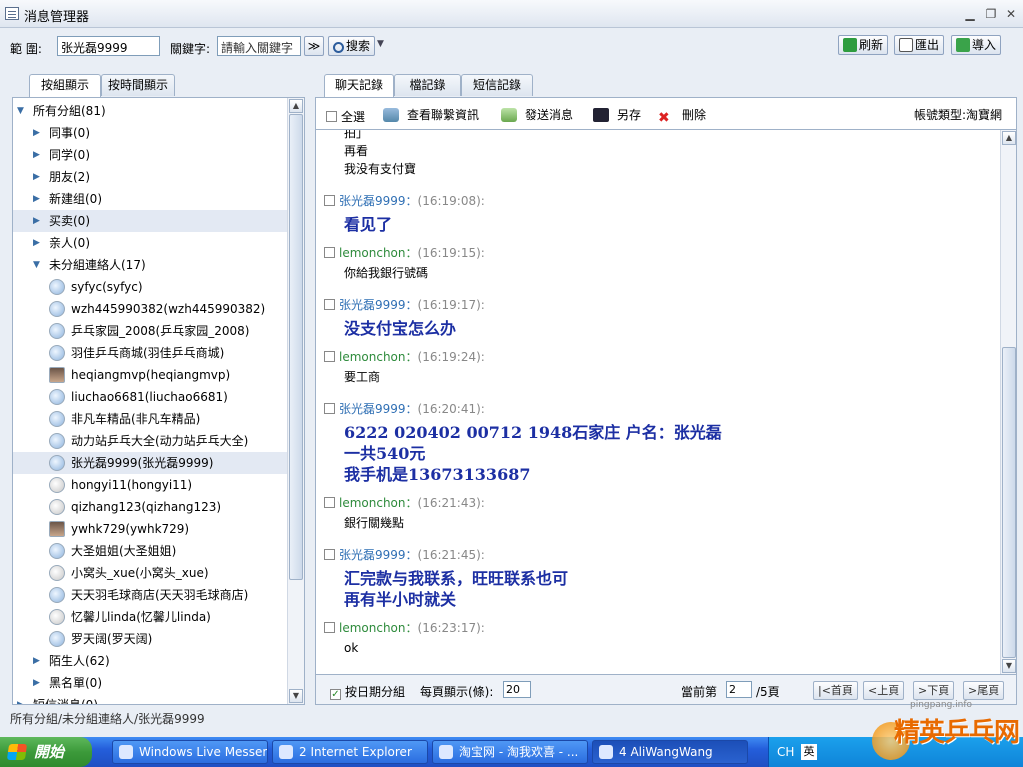 This screenshot has width=1023, height=767. What do you see at coordinates (150, 133) in the screenshot?
I see `tree-group-item: ▶ 同事(0)` at bounding box center [150, 133].